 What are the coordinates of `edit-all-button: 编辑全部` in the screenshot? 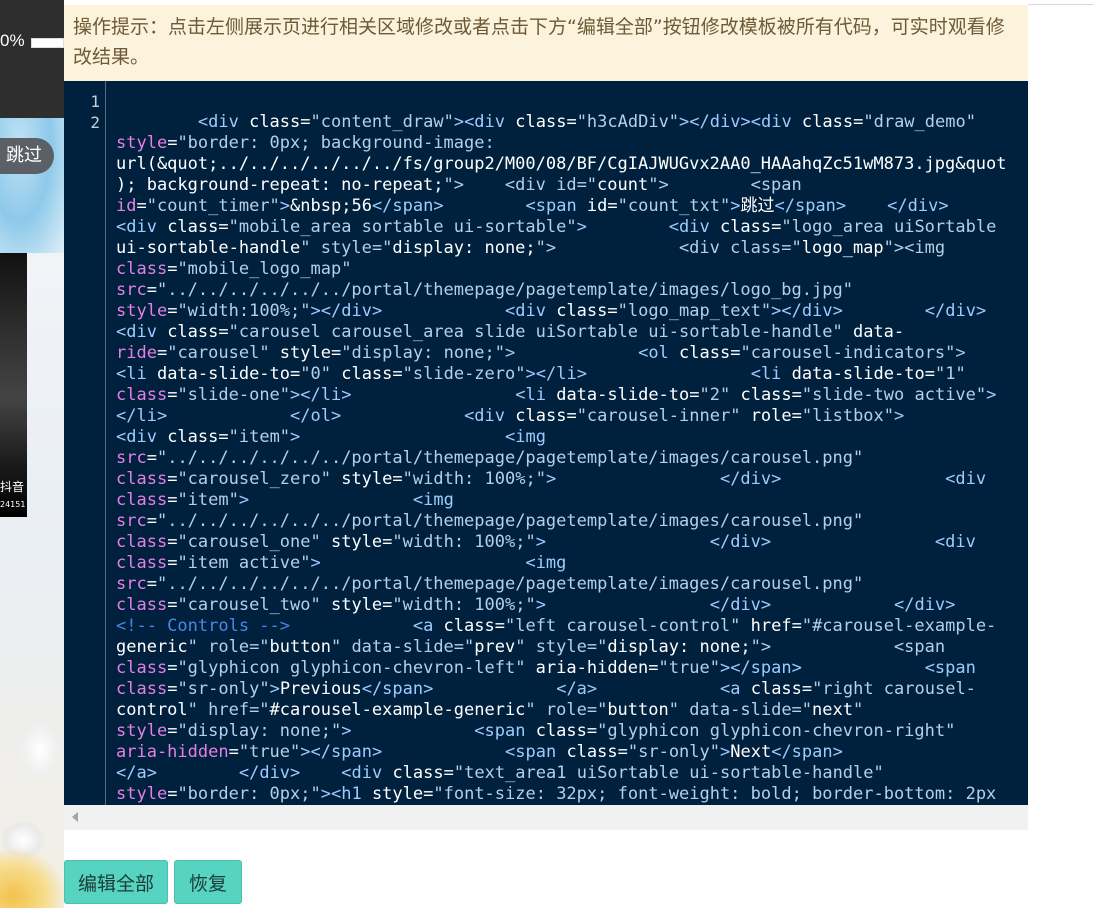 It's located at (116, 882).